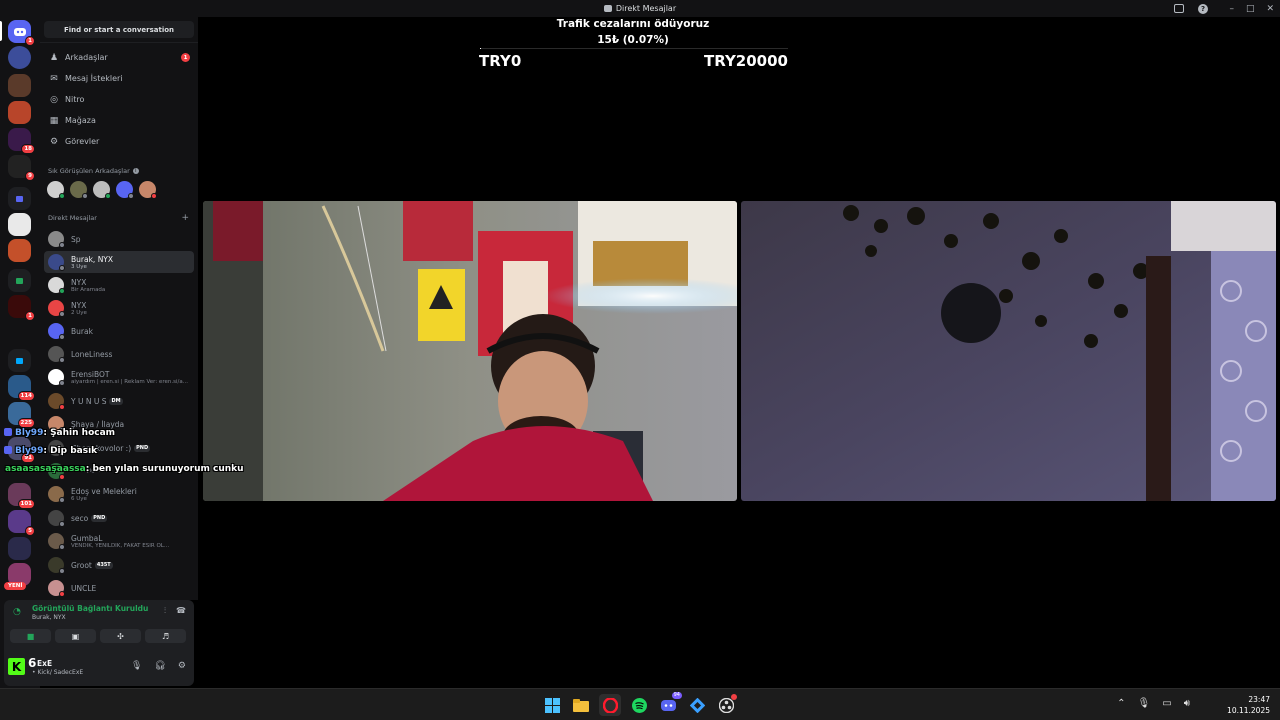 This screenshot has height=720, width=1280. I want to click on notification-badge: 9, so click(30, 176).